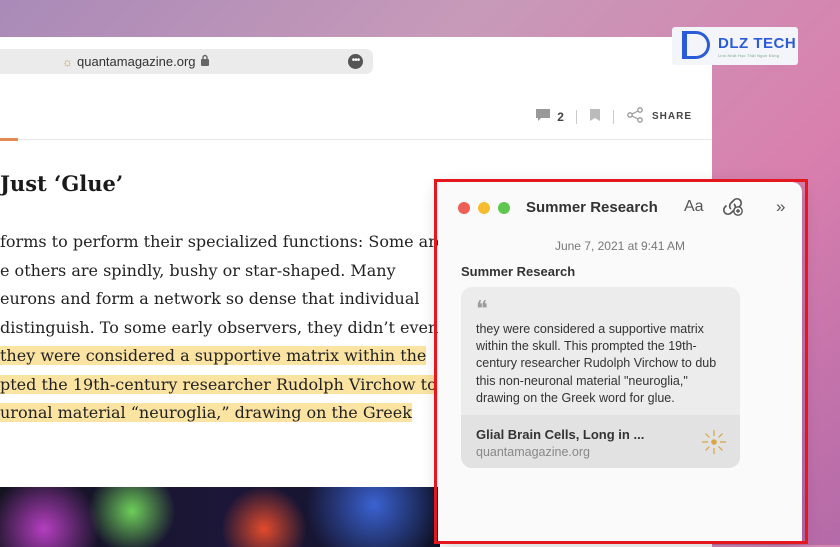 This screenshot has width=840, height=547. What do you see at coordinates (749, 55) in the screenshot?
I see `logo-tagline: Link Nhất Học Thật Ngon Đúng` at bounding box center [749, 55].